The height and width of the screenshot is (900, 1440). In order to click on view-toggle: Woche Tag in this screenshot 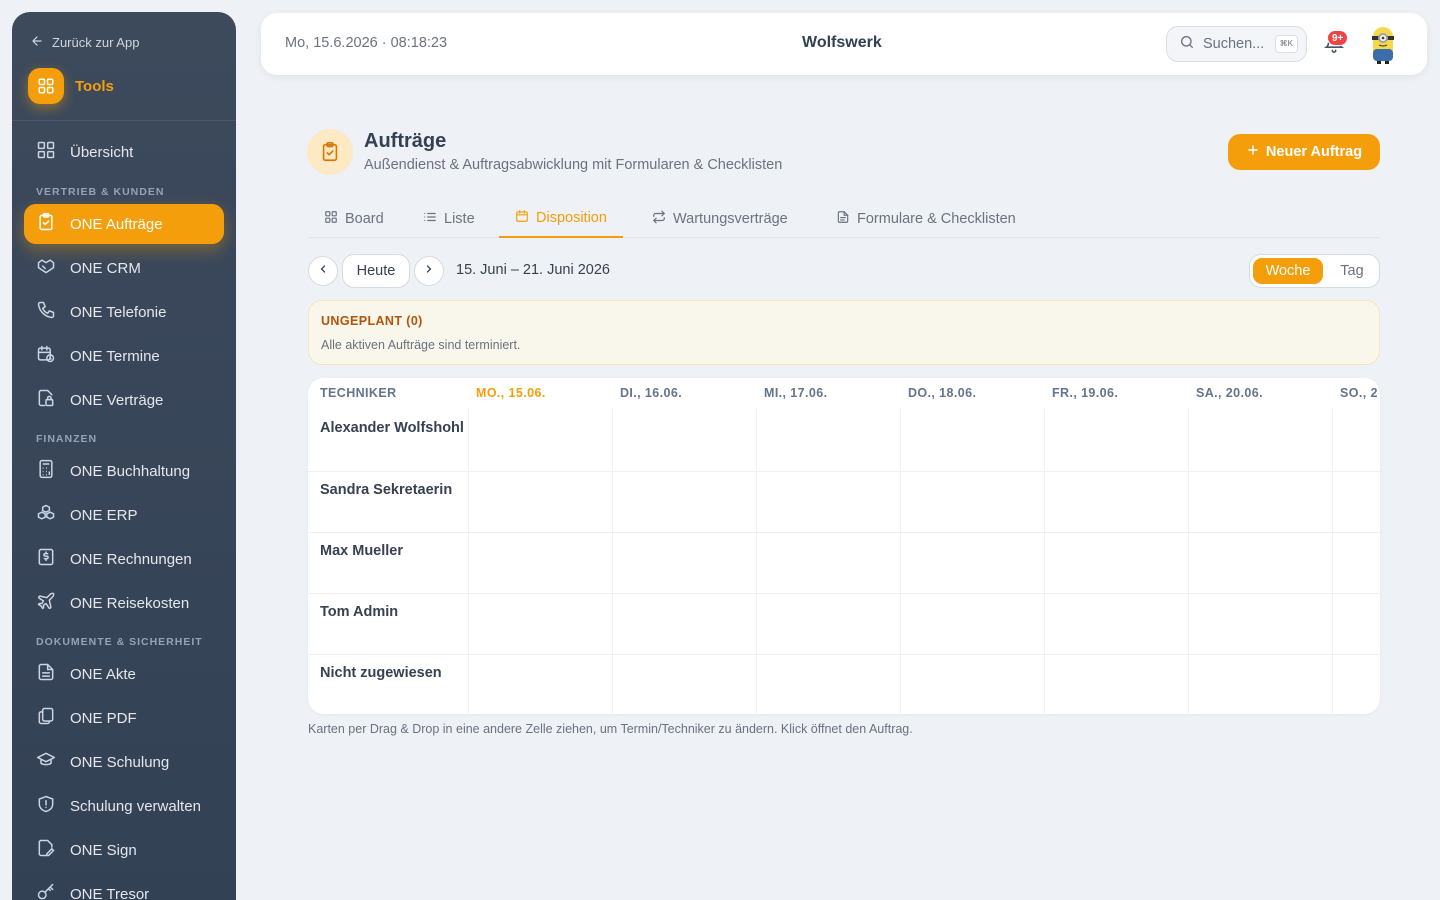, I will do `click(1314, 271)`.